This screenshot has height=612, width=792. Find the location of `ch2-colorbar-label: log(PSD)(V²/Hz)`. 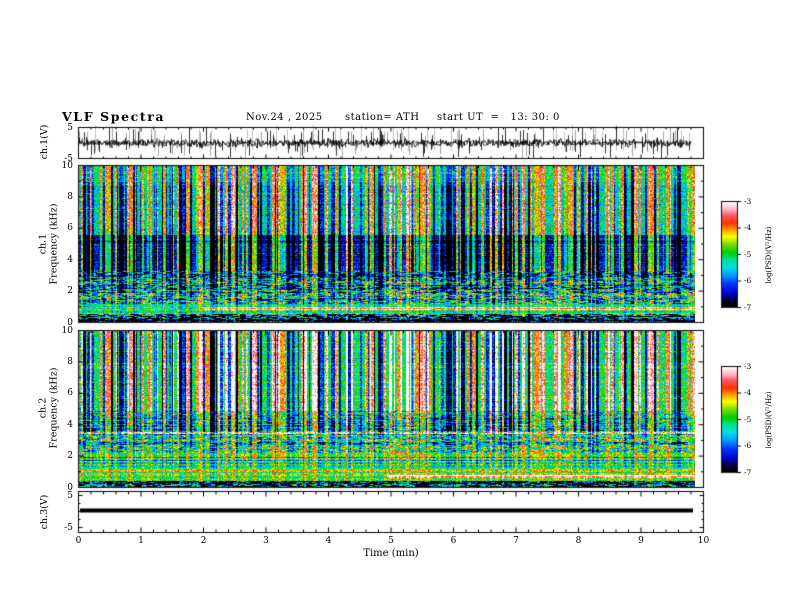

ch2-colorbar-label: log(PSD)(V²/Hz) is located at coordinates (769, 420).